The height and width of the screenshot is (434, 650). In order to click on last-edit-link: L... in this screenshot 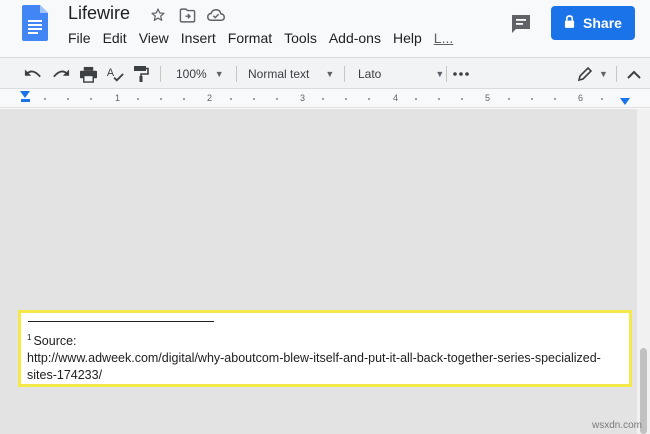, I will do `click(443, 38)`.